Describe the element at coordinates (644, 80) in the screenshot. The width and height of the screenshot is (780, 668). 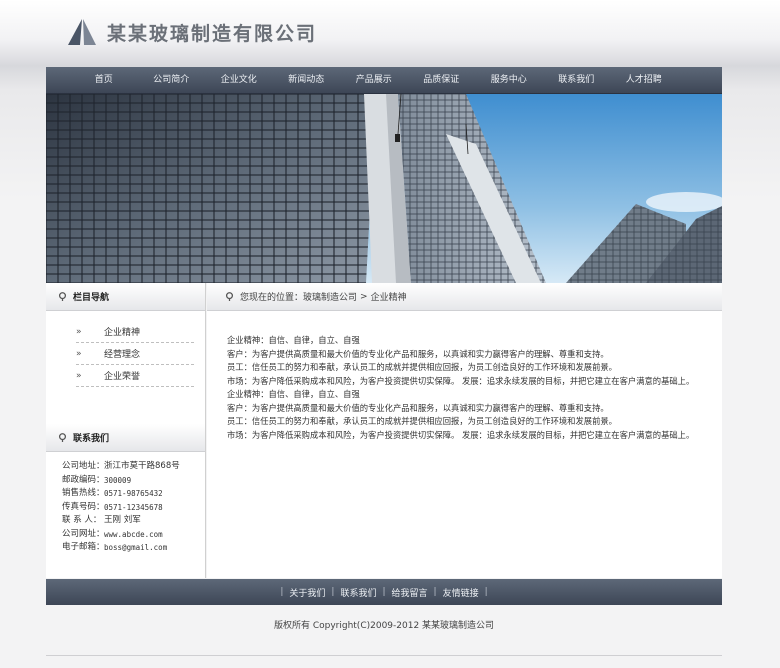
I see `nav-item-jobs: 人才招聘` at that location.